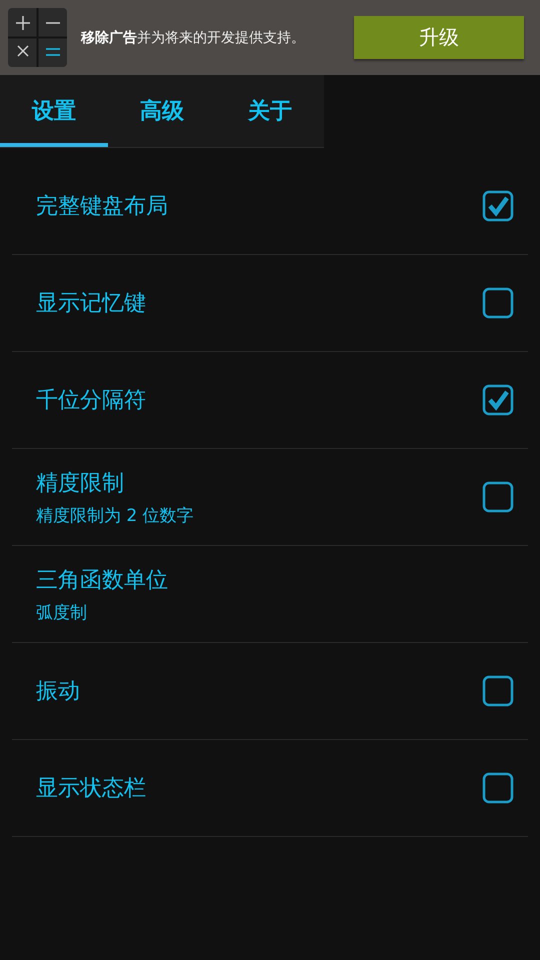  What do you see at coordinates (259, 788) in the screenshot?
I see `setting-title: 显示状态栏` at bounding box center [259, 788].